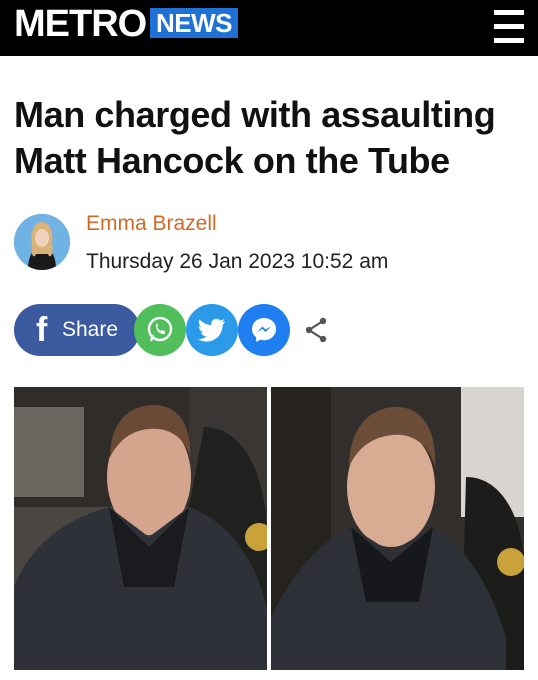  I want to click on facebook-share-button: f Share, so click(77, 330).